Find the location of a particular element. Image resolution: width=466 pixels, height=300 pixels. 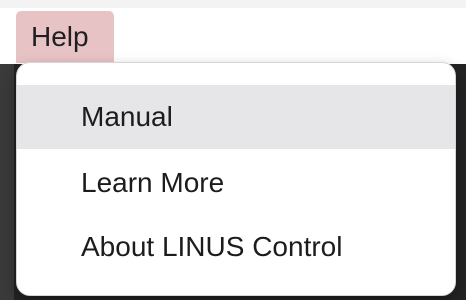

help-menu-title: Help is located at coordinates (65, 37).